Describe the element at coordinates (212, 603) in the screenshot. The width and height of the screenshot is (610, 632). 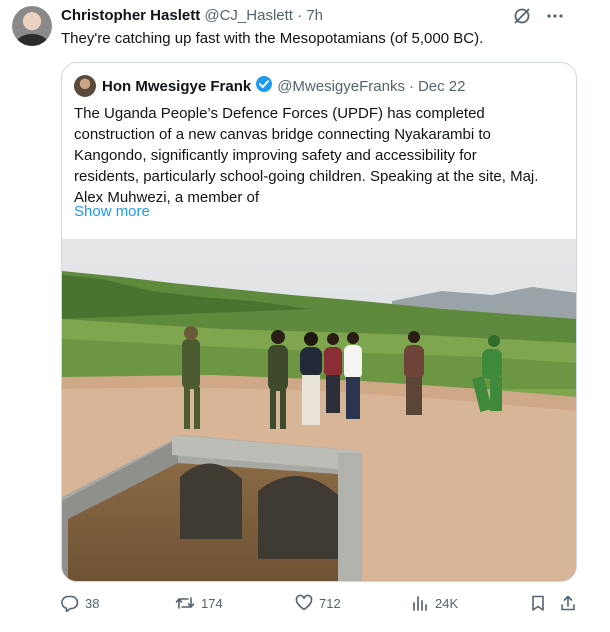
I see `repost-count: 174` at that location.